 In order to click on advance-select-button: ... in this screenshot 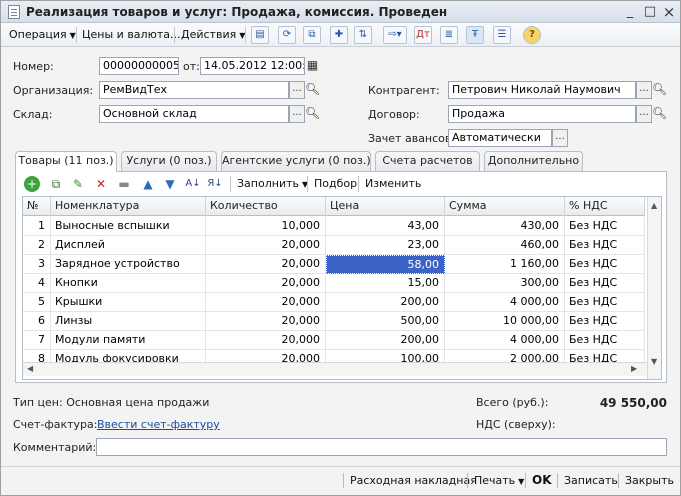, I will do `click(560, 138)`.